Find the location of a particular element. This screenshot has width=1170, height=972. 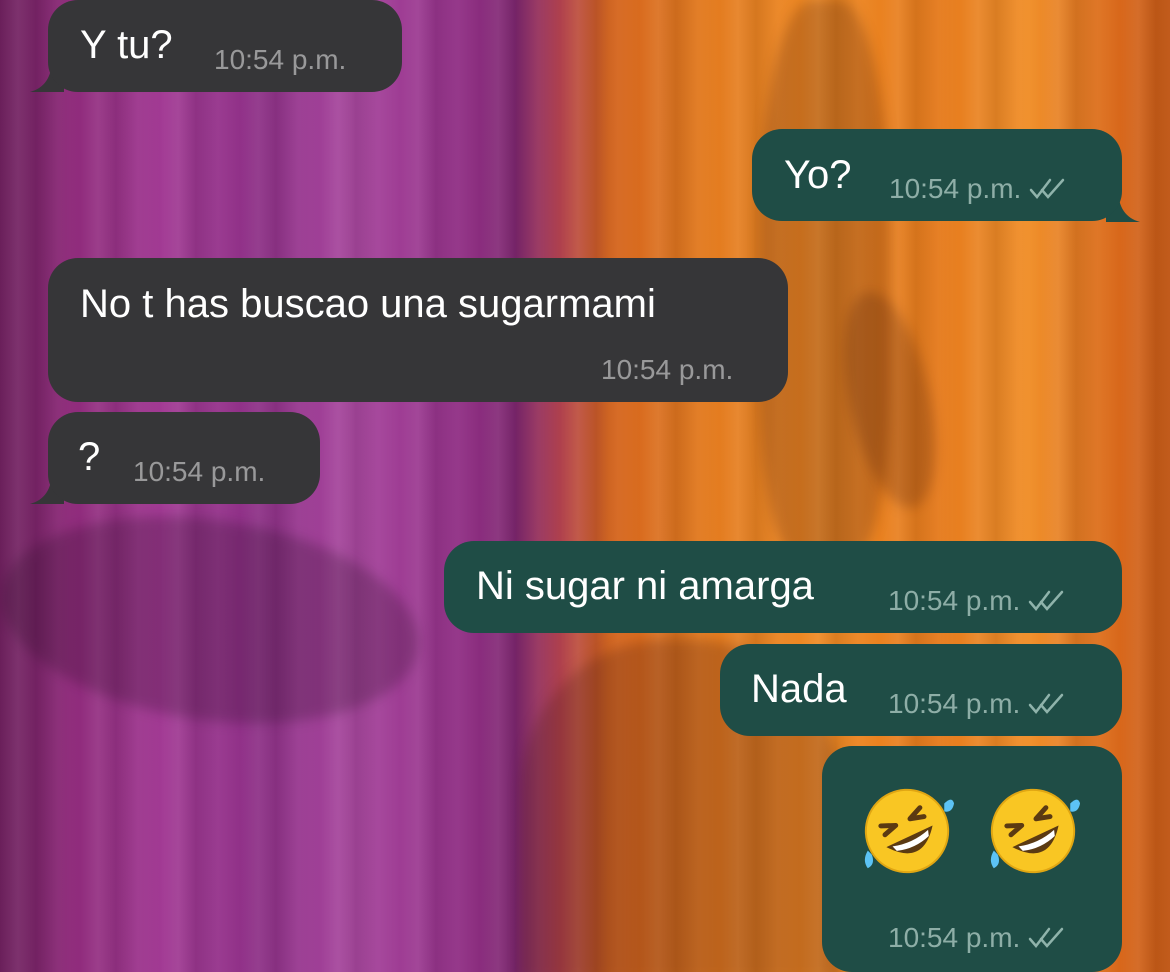

message-bubble-outgoing: Yo? 10:54 p.m. is located at coordinates (937, 175).